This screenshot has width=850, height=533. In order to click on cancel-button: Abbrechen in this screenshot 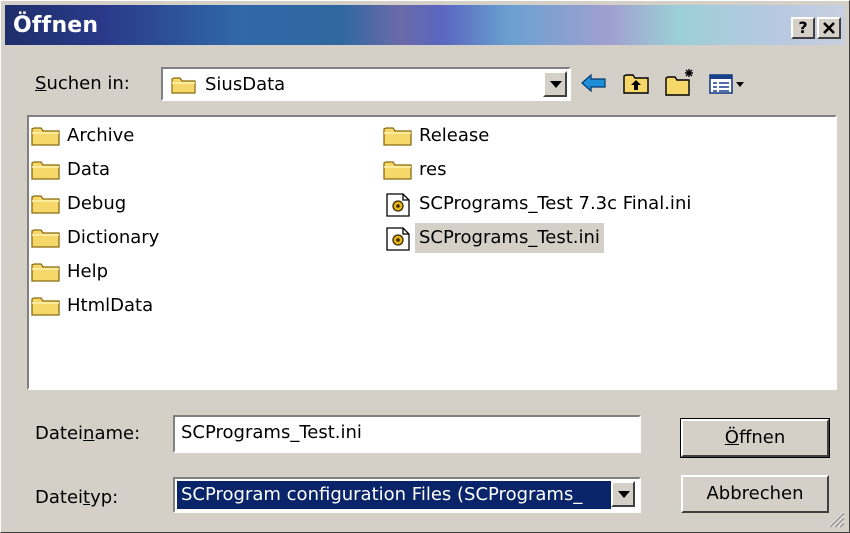, I will do `click(755, 494)`.